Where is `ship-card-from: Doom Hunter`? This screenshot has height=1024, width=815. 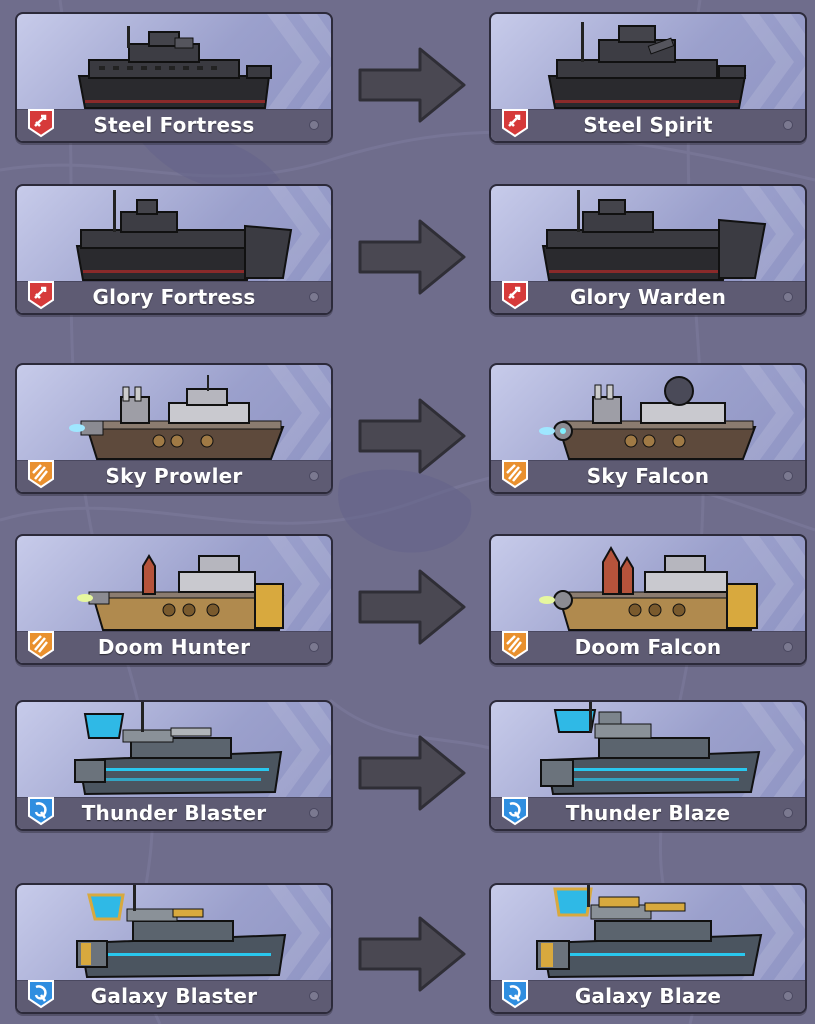
ship-card-from: Doom Hunter is located at coordinates (174, 599).